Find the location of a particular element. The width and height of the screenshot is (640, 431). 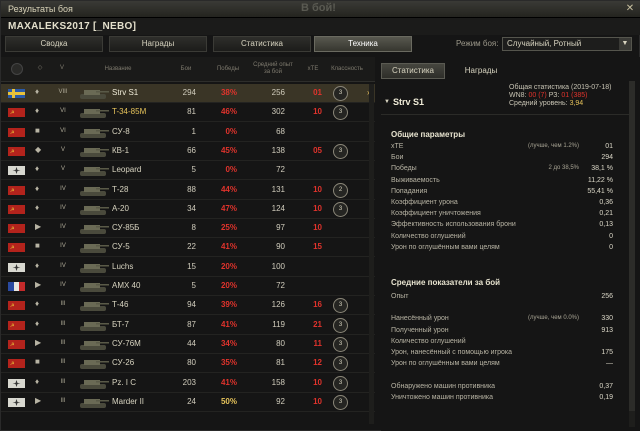

header-mark: Классность is located at coordinates (347, 69).